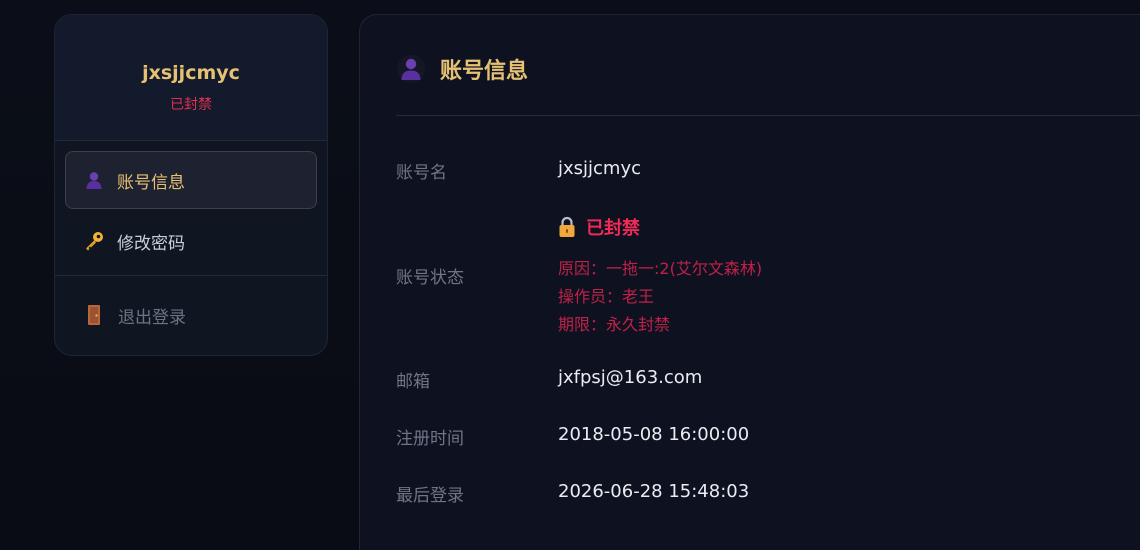  What do you see at coordinates (191, 73) in the screenshot?
I see `profile-username: jxsjjcmyc` at bounding box center [191, 73].